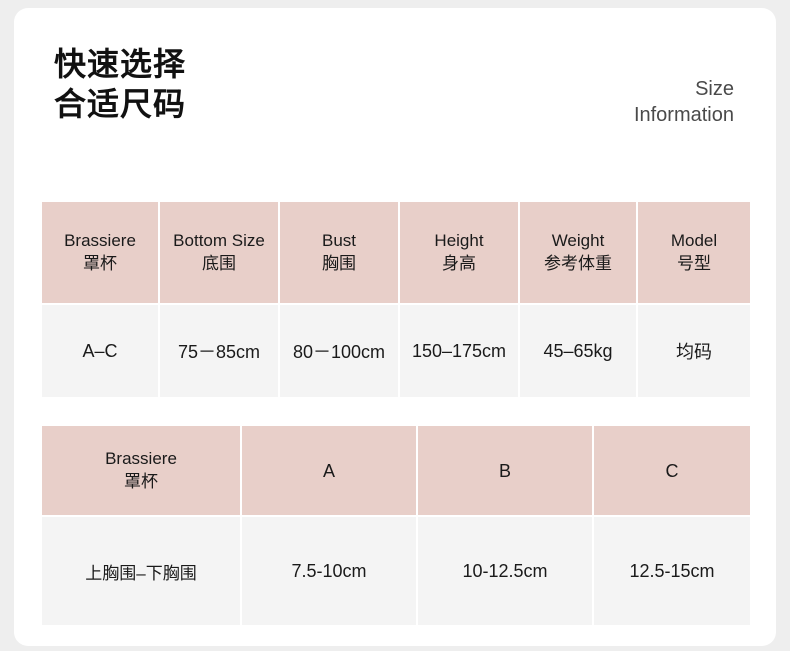 The width and height of the screenshot is (790, 651). I want to click on cell-bust-value: 80－100cm, so click(339, 351).